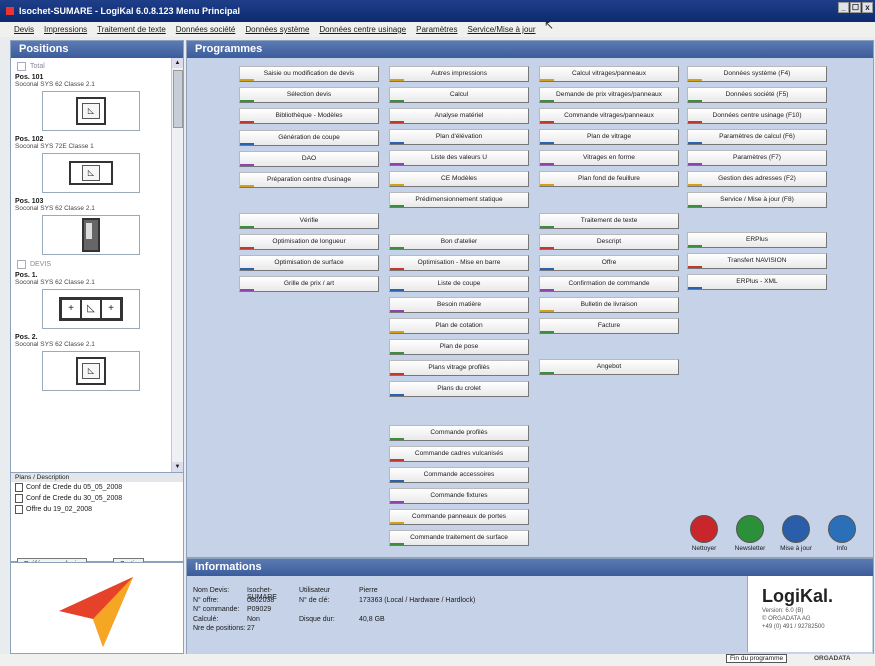  Describe the element at coordinates (177, 467) in the screenshot. I see `scroll-down-icon: ▼` at that location.